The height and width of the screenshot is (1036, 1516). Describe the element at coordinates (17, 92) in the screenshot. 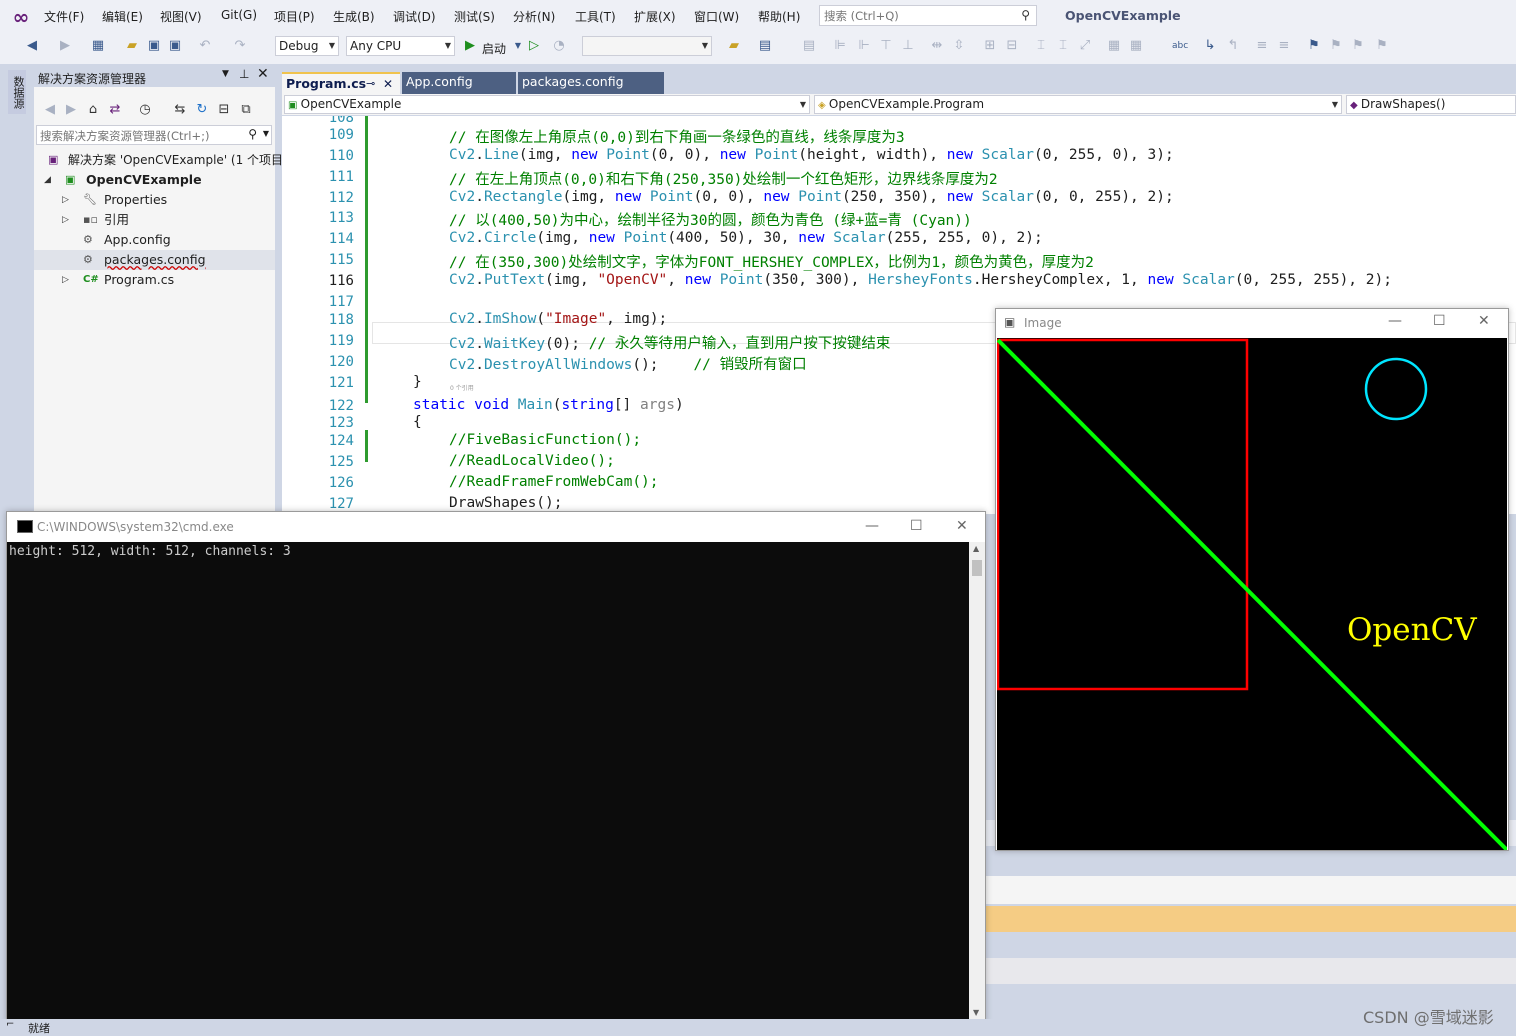

I see `data-sources-tab: 数据源` at that location.